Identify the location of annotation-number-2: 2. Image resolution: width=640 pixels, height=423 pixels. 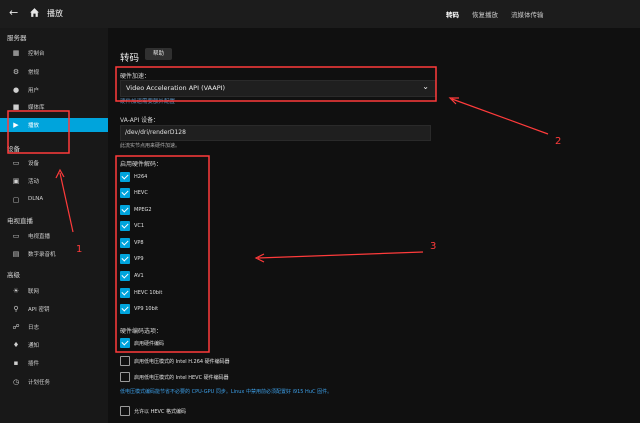
(558, 141).